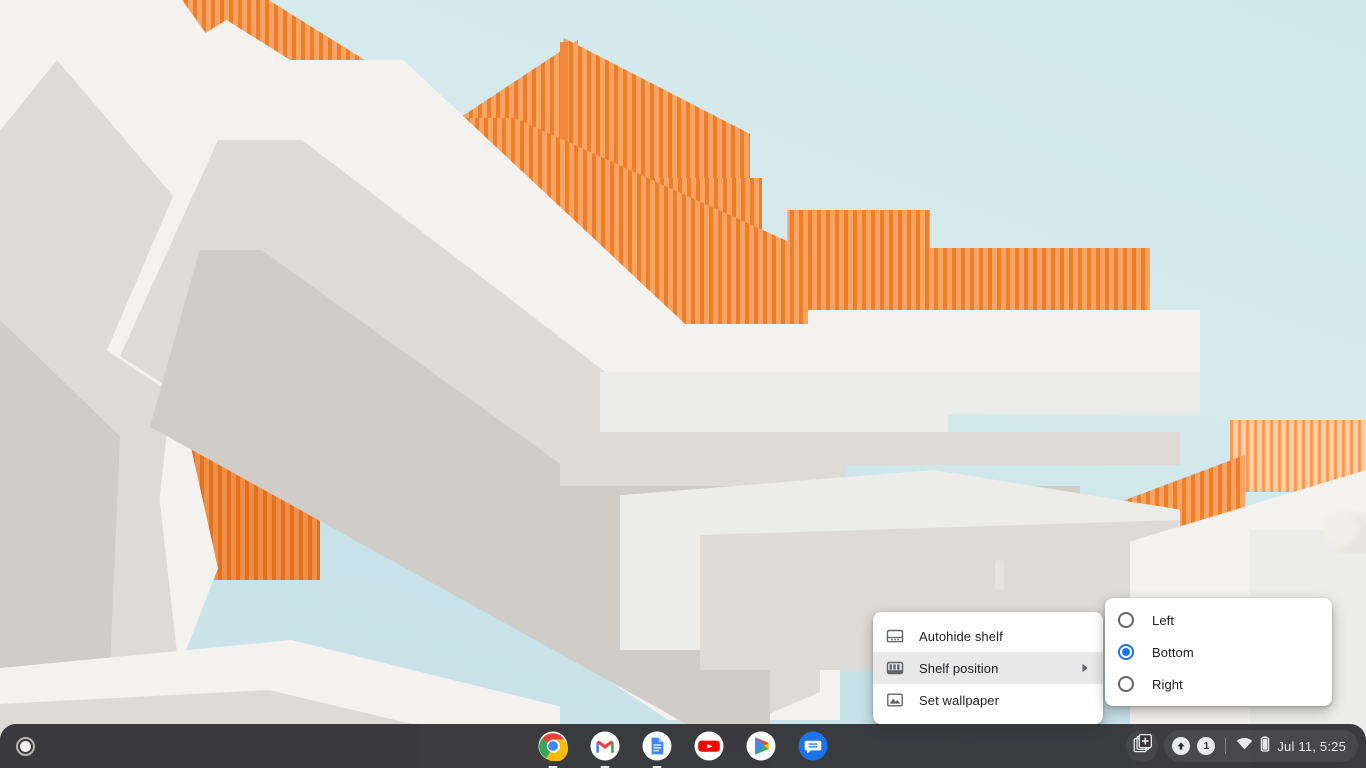  What do you see at coordinates (1206, 746) in the screenshot?
I see `notification-count-badge: 1` at bounding box center [1206, 746].